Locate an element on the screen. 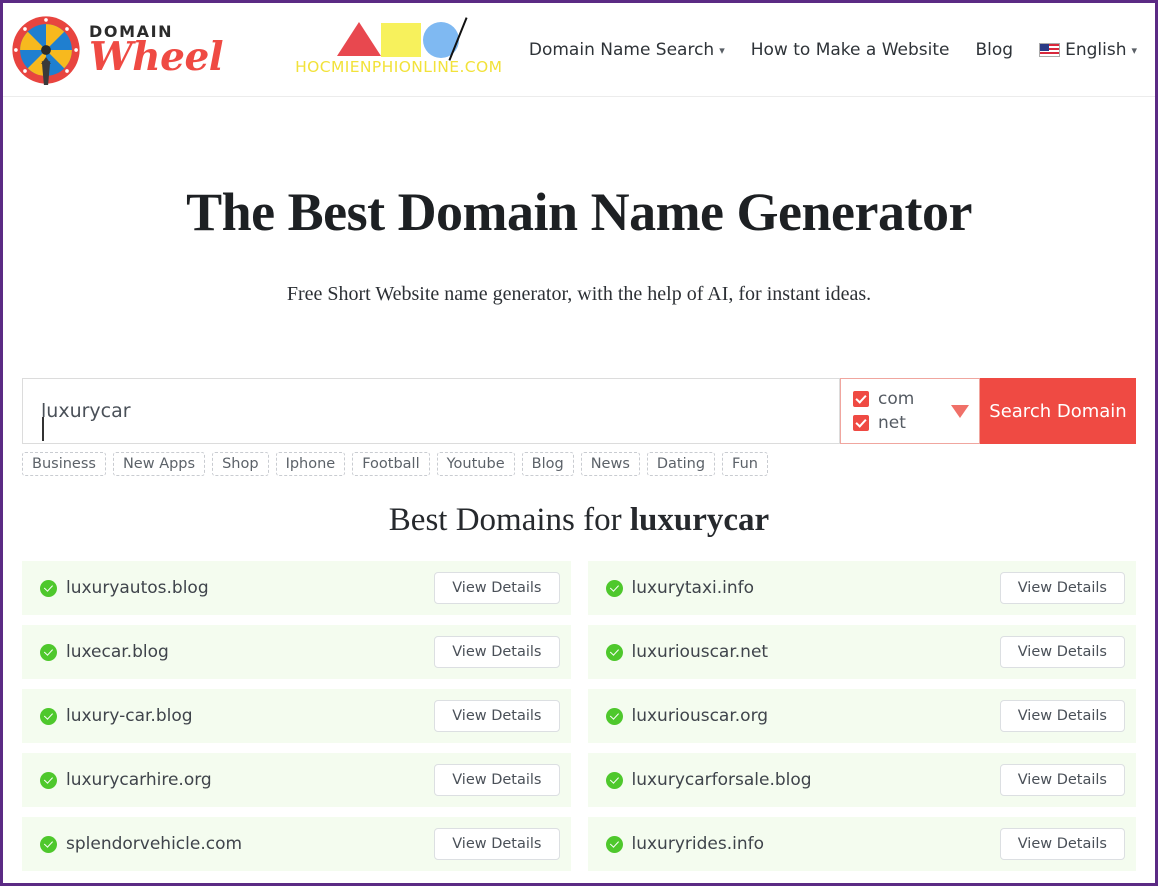  tag-youtube: Youtube is located at coordinates (475, 464).